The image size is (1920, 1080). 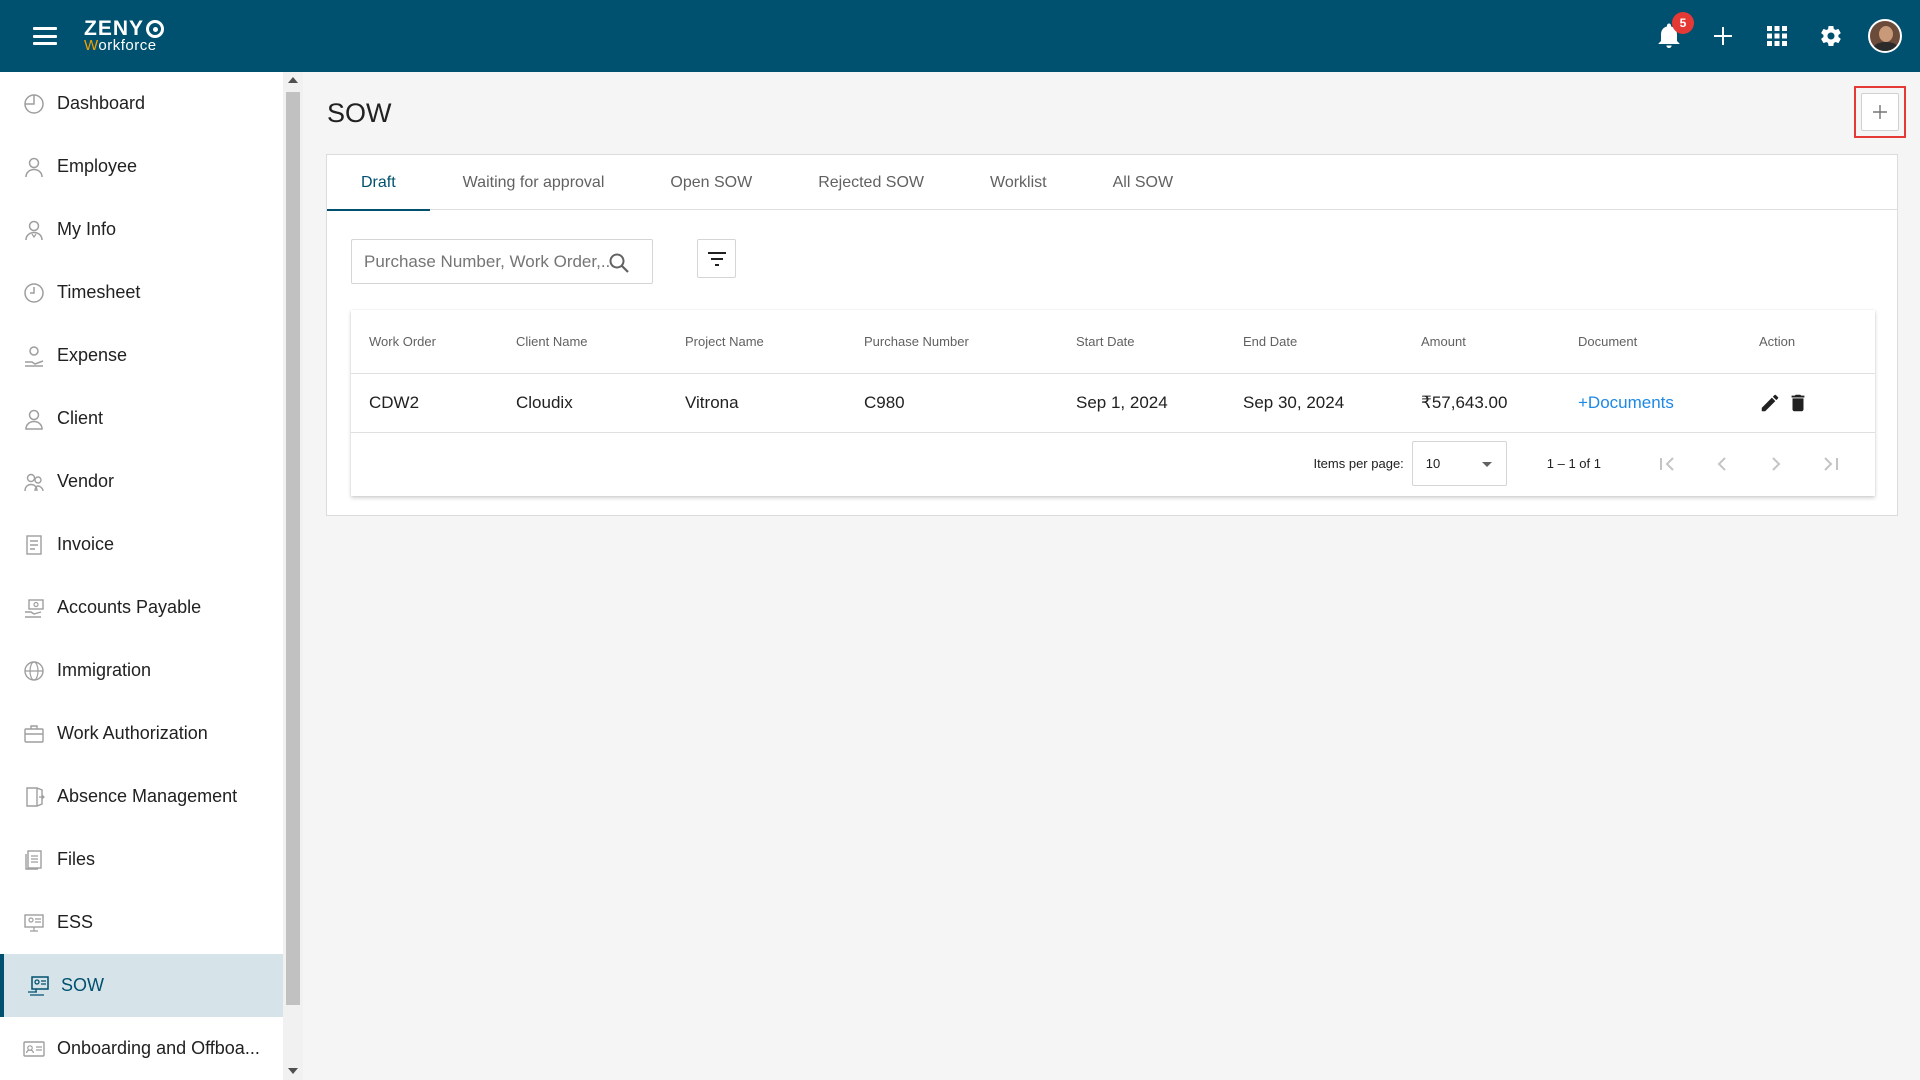 I want to click on plus-icon, so click(x=1880, y=112).